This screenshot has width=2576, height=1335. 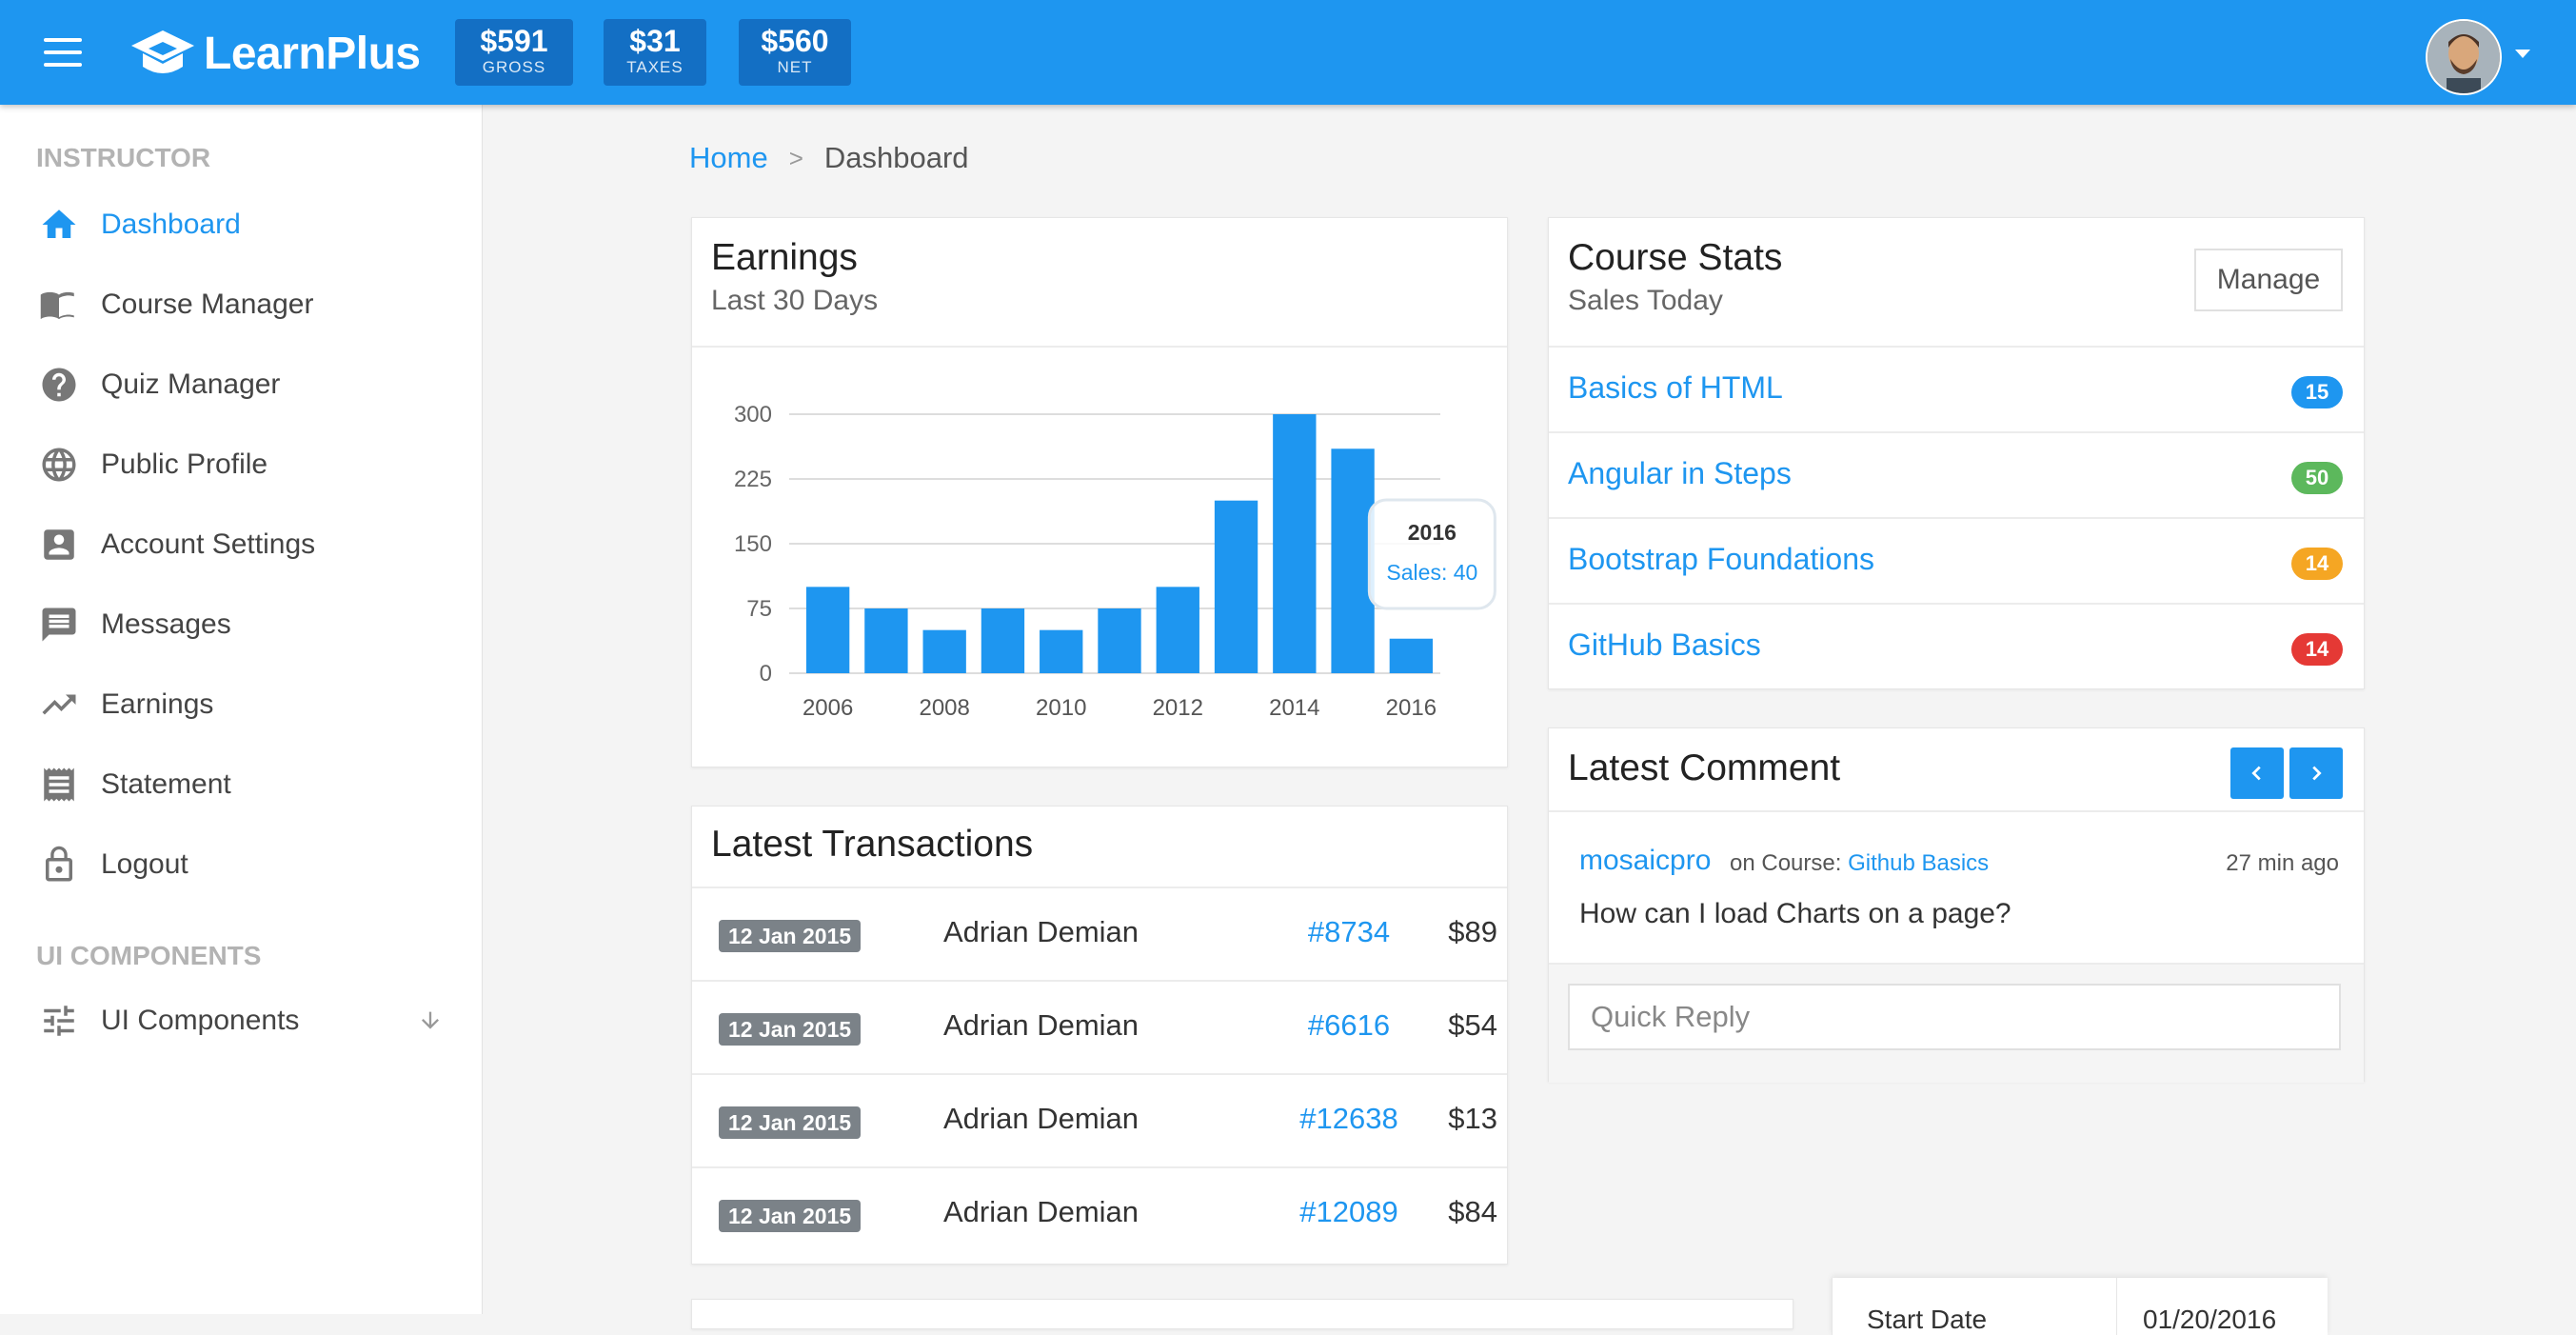 What do you see at coordinates (1472, 1211) in the screenshot?
I see `transaction-amount: $84` at bounding box center [1472, 1211].